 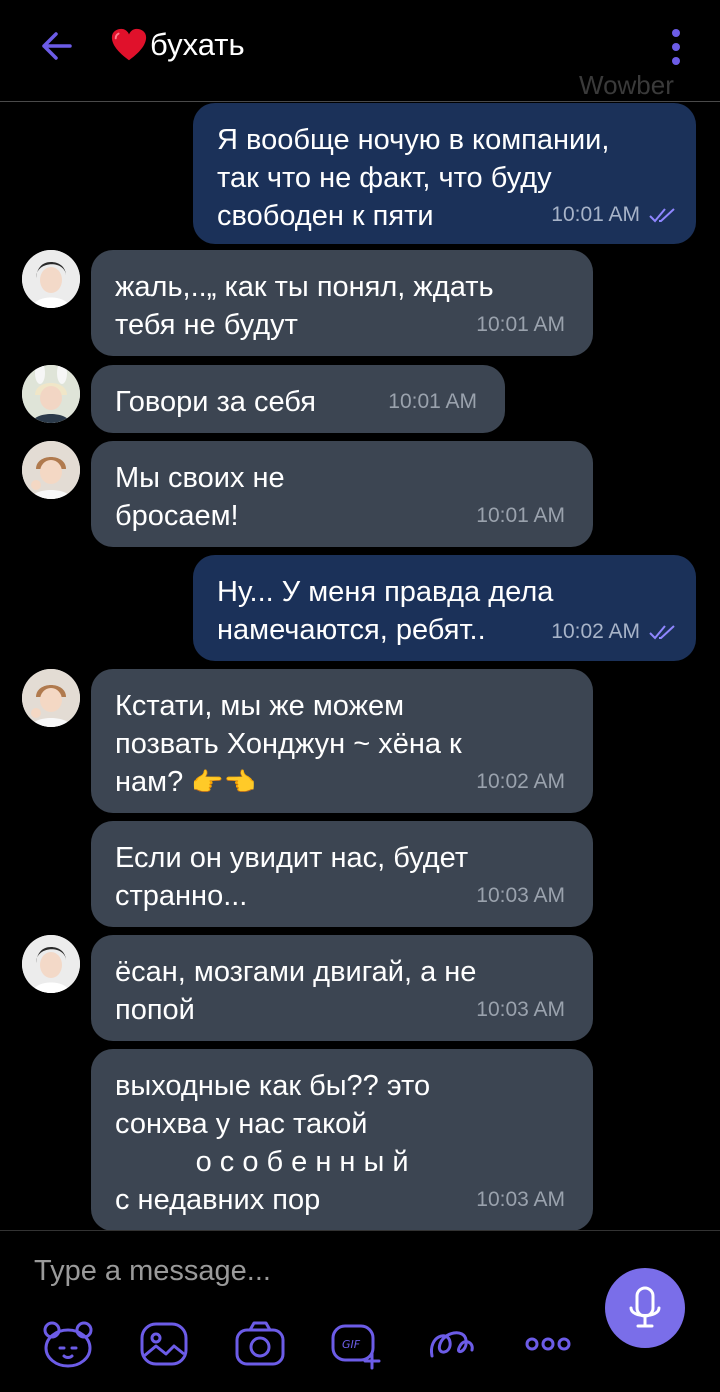 I want to click on emoji: 👉👈, so click(x=224, y=783).